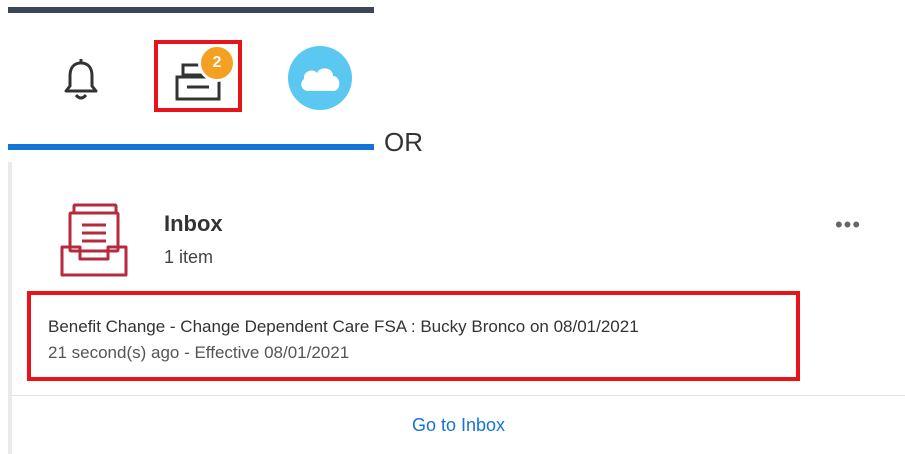 The image size is (905, 454). I want to click on header-icon-group: 2, so click(190, 75).